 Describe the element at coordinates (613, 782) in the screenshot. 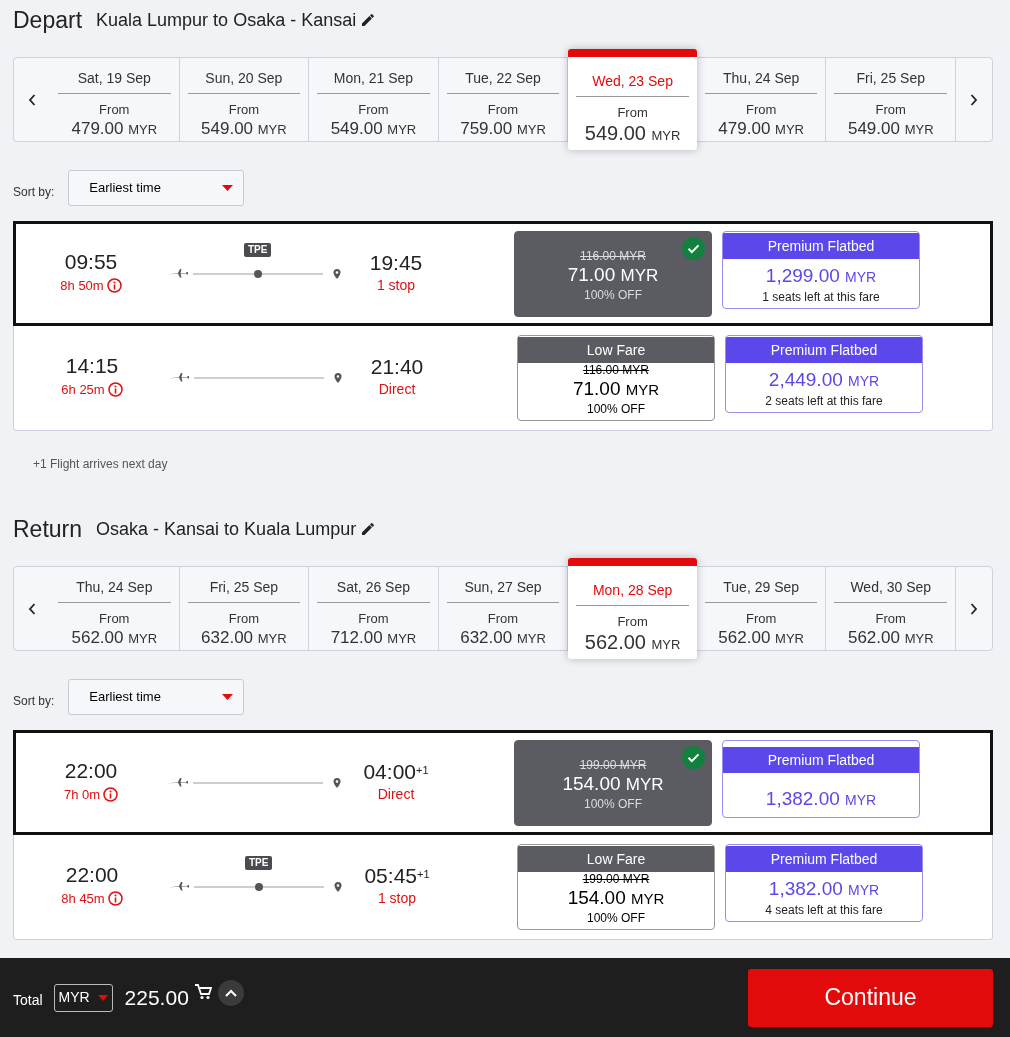

I see `fare-option: 199.00 MYR 154.00 MYR 100% OFF` at that location.